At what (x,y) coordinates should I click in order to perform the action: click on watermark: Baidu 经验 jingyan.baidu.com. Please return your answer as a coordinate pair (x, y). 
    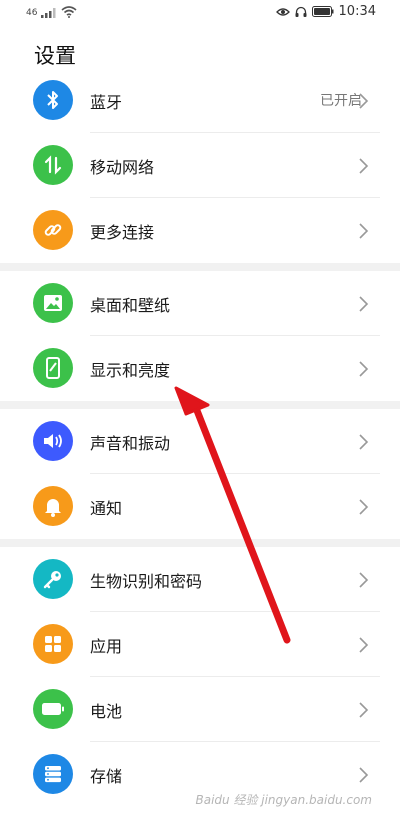
    Looking at the image, I should click on (283, 800).